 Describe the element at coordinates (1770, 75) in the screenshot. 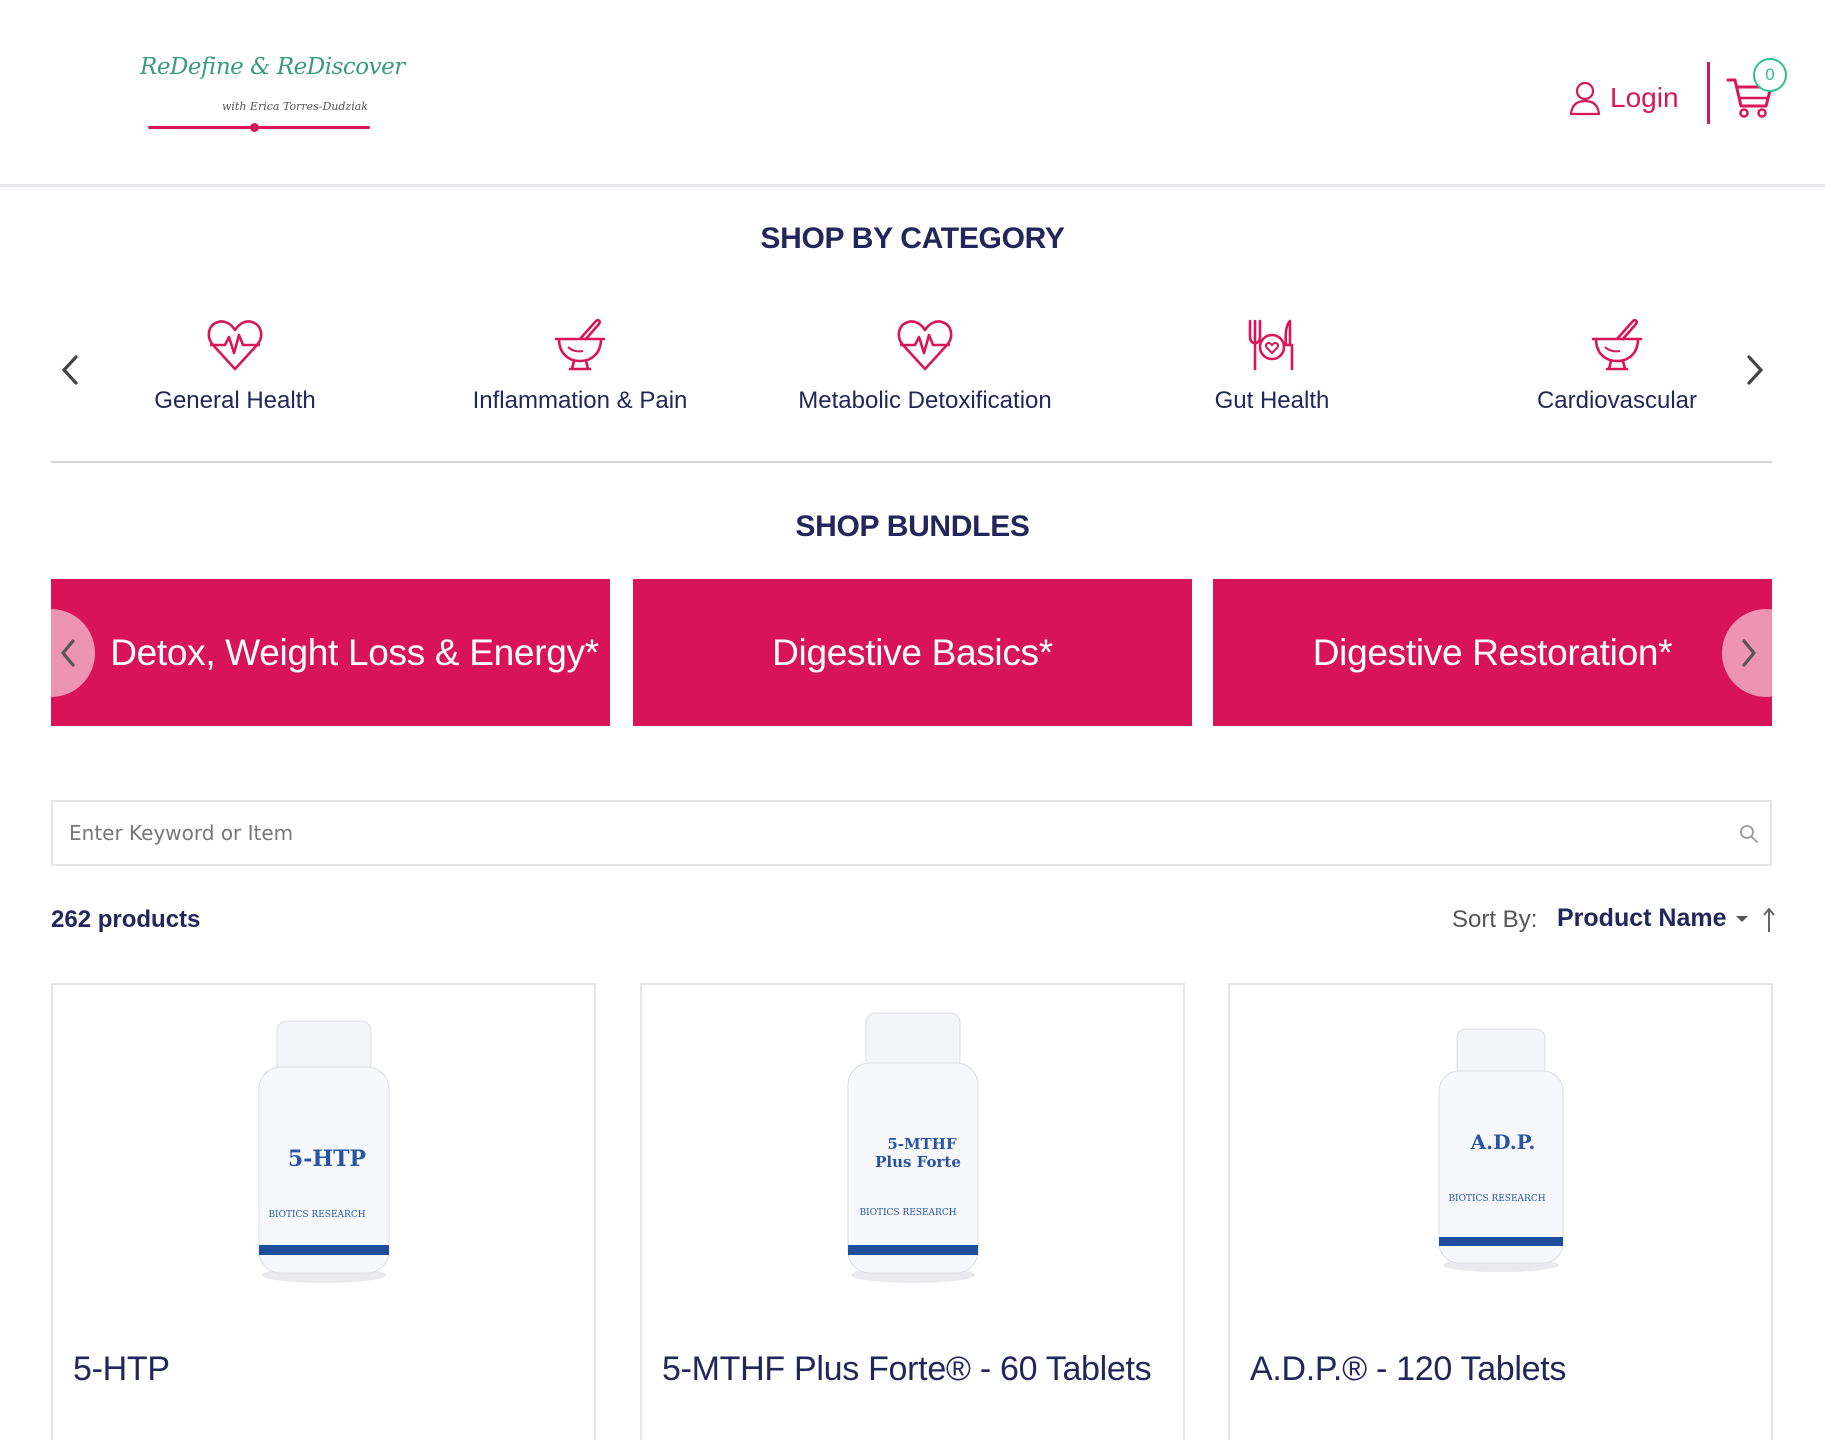

I see `cart-count-badge: 0` at that location.